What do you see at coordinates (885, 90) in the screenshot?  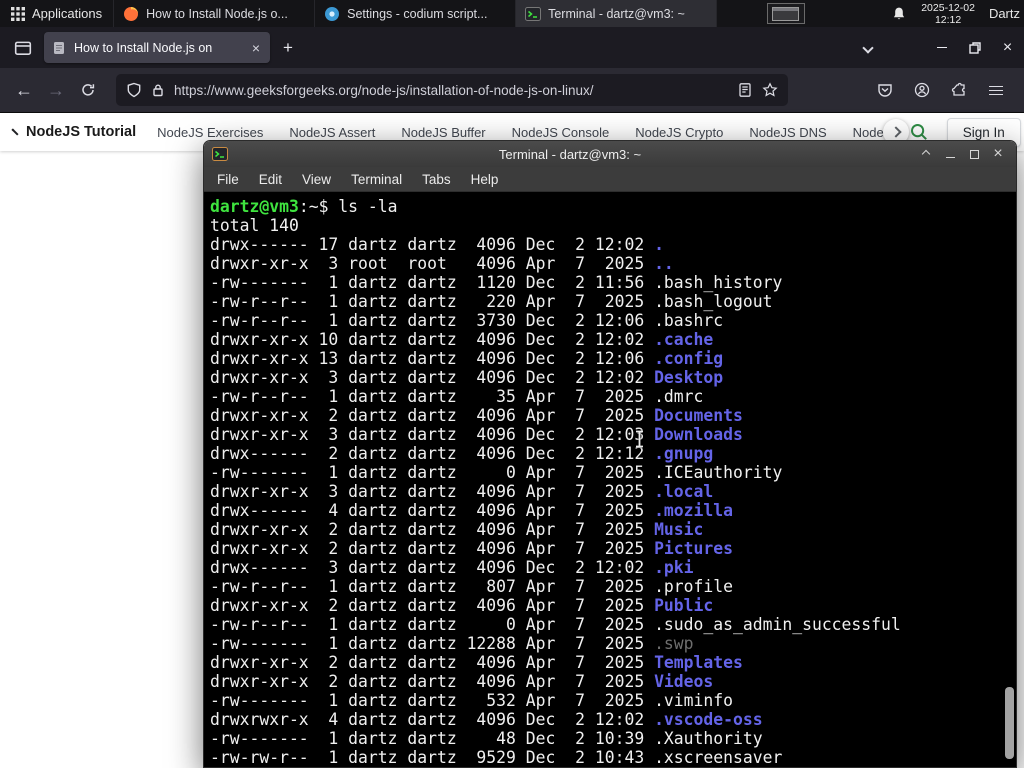 I see `save-to-pocket-button` at bounding box center [885, 90].